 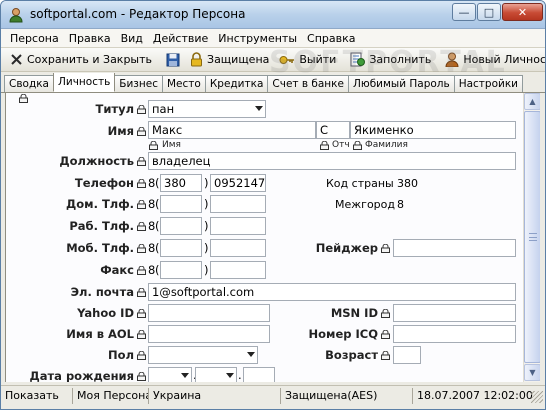 What do you see at coordinates (232, 130) in the screenshot?
I see `first-name-input: Макс` at bounding box center [232, 130].